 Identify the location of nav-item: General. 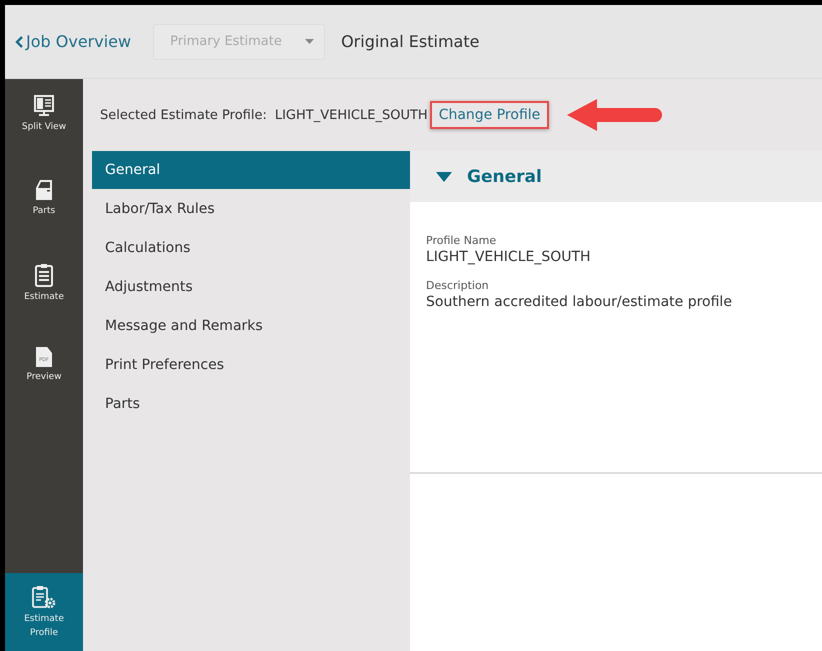
(251, 170).